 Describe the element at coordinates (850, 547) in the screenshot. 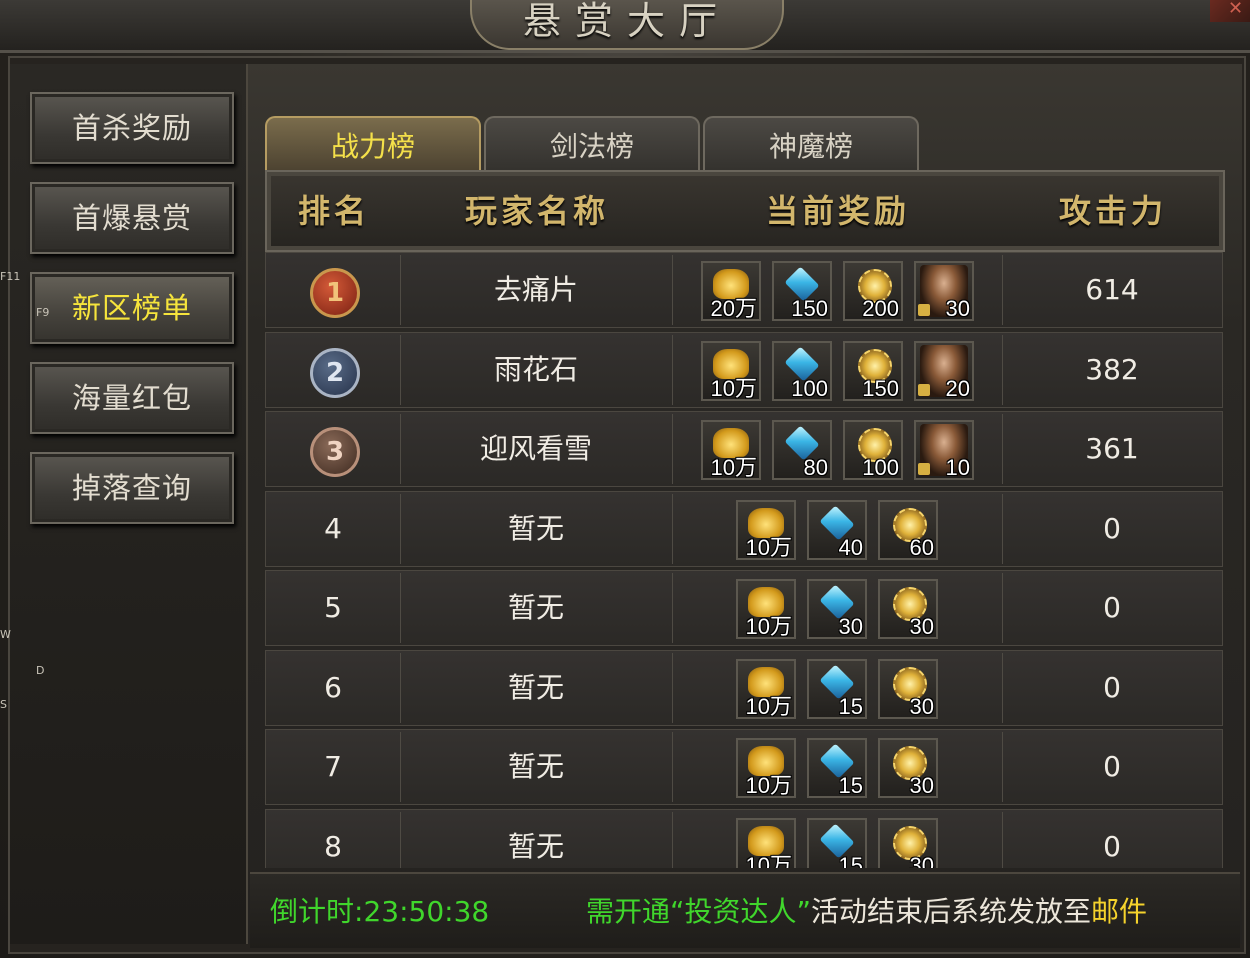

I see `reward-quantity: 40` at that location.